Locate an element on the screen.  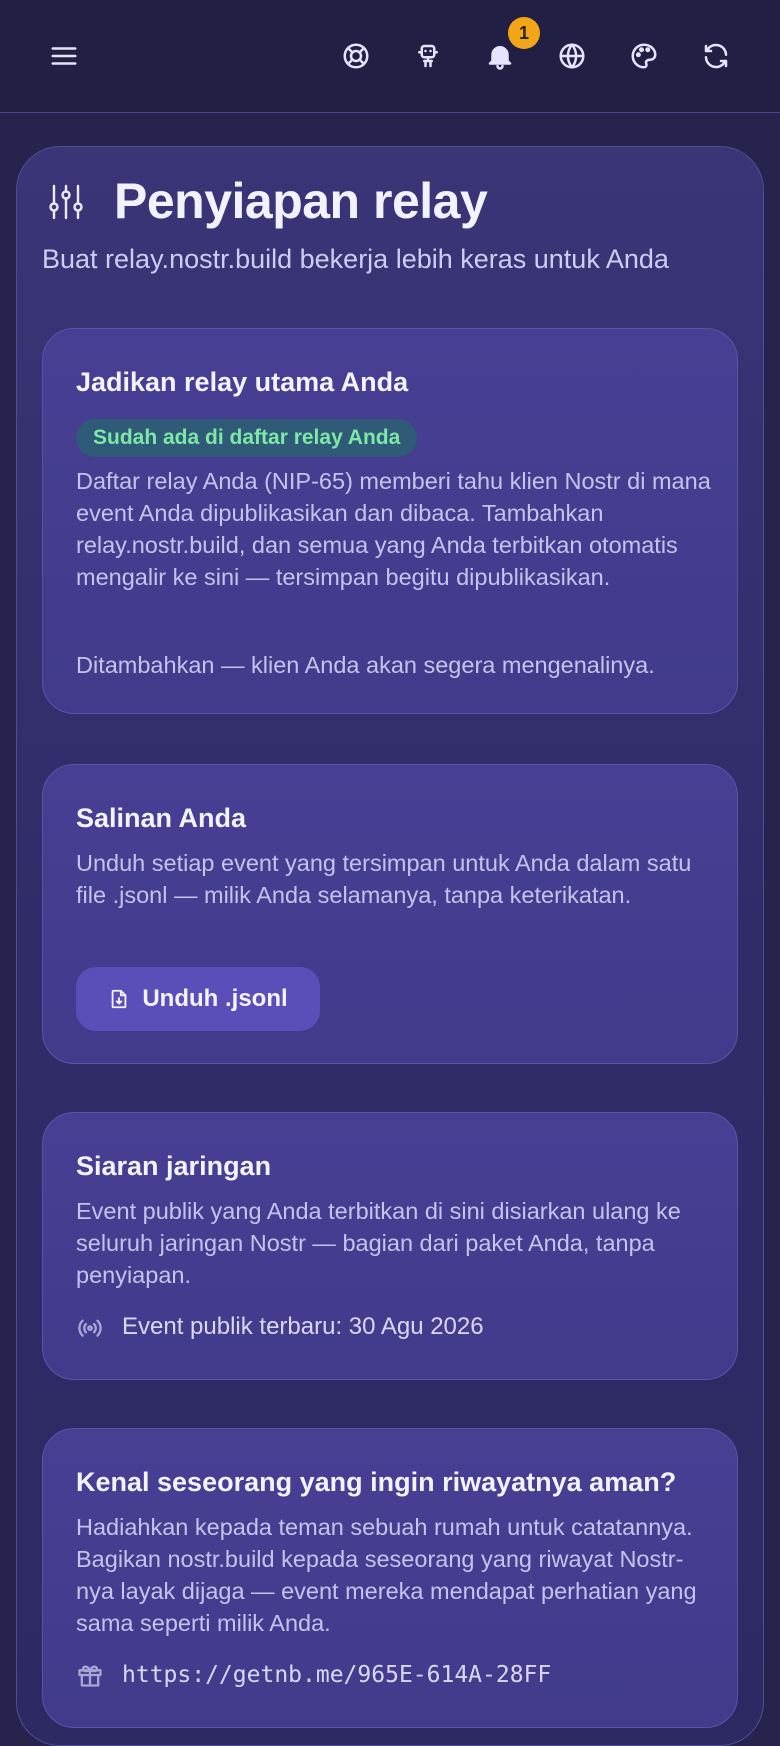
broadcast-icon is located at coordinates (90, 1328).